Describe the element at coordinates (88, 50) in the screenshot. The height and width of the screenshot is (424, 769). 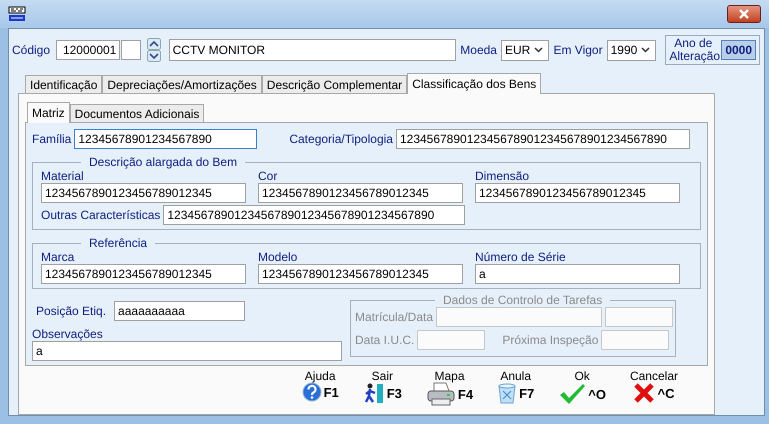
I see `code-field: 12000001` at that location.